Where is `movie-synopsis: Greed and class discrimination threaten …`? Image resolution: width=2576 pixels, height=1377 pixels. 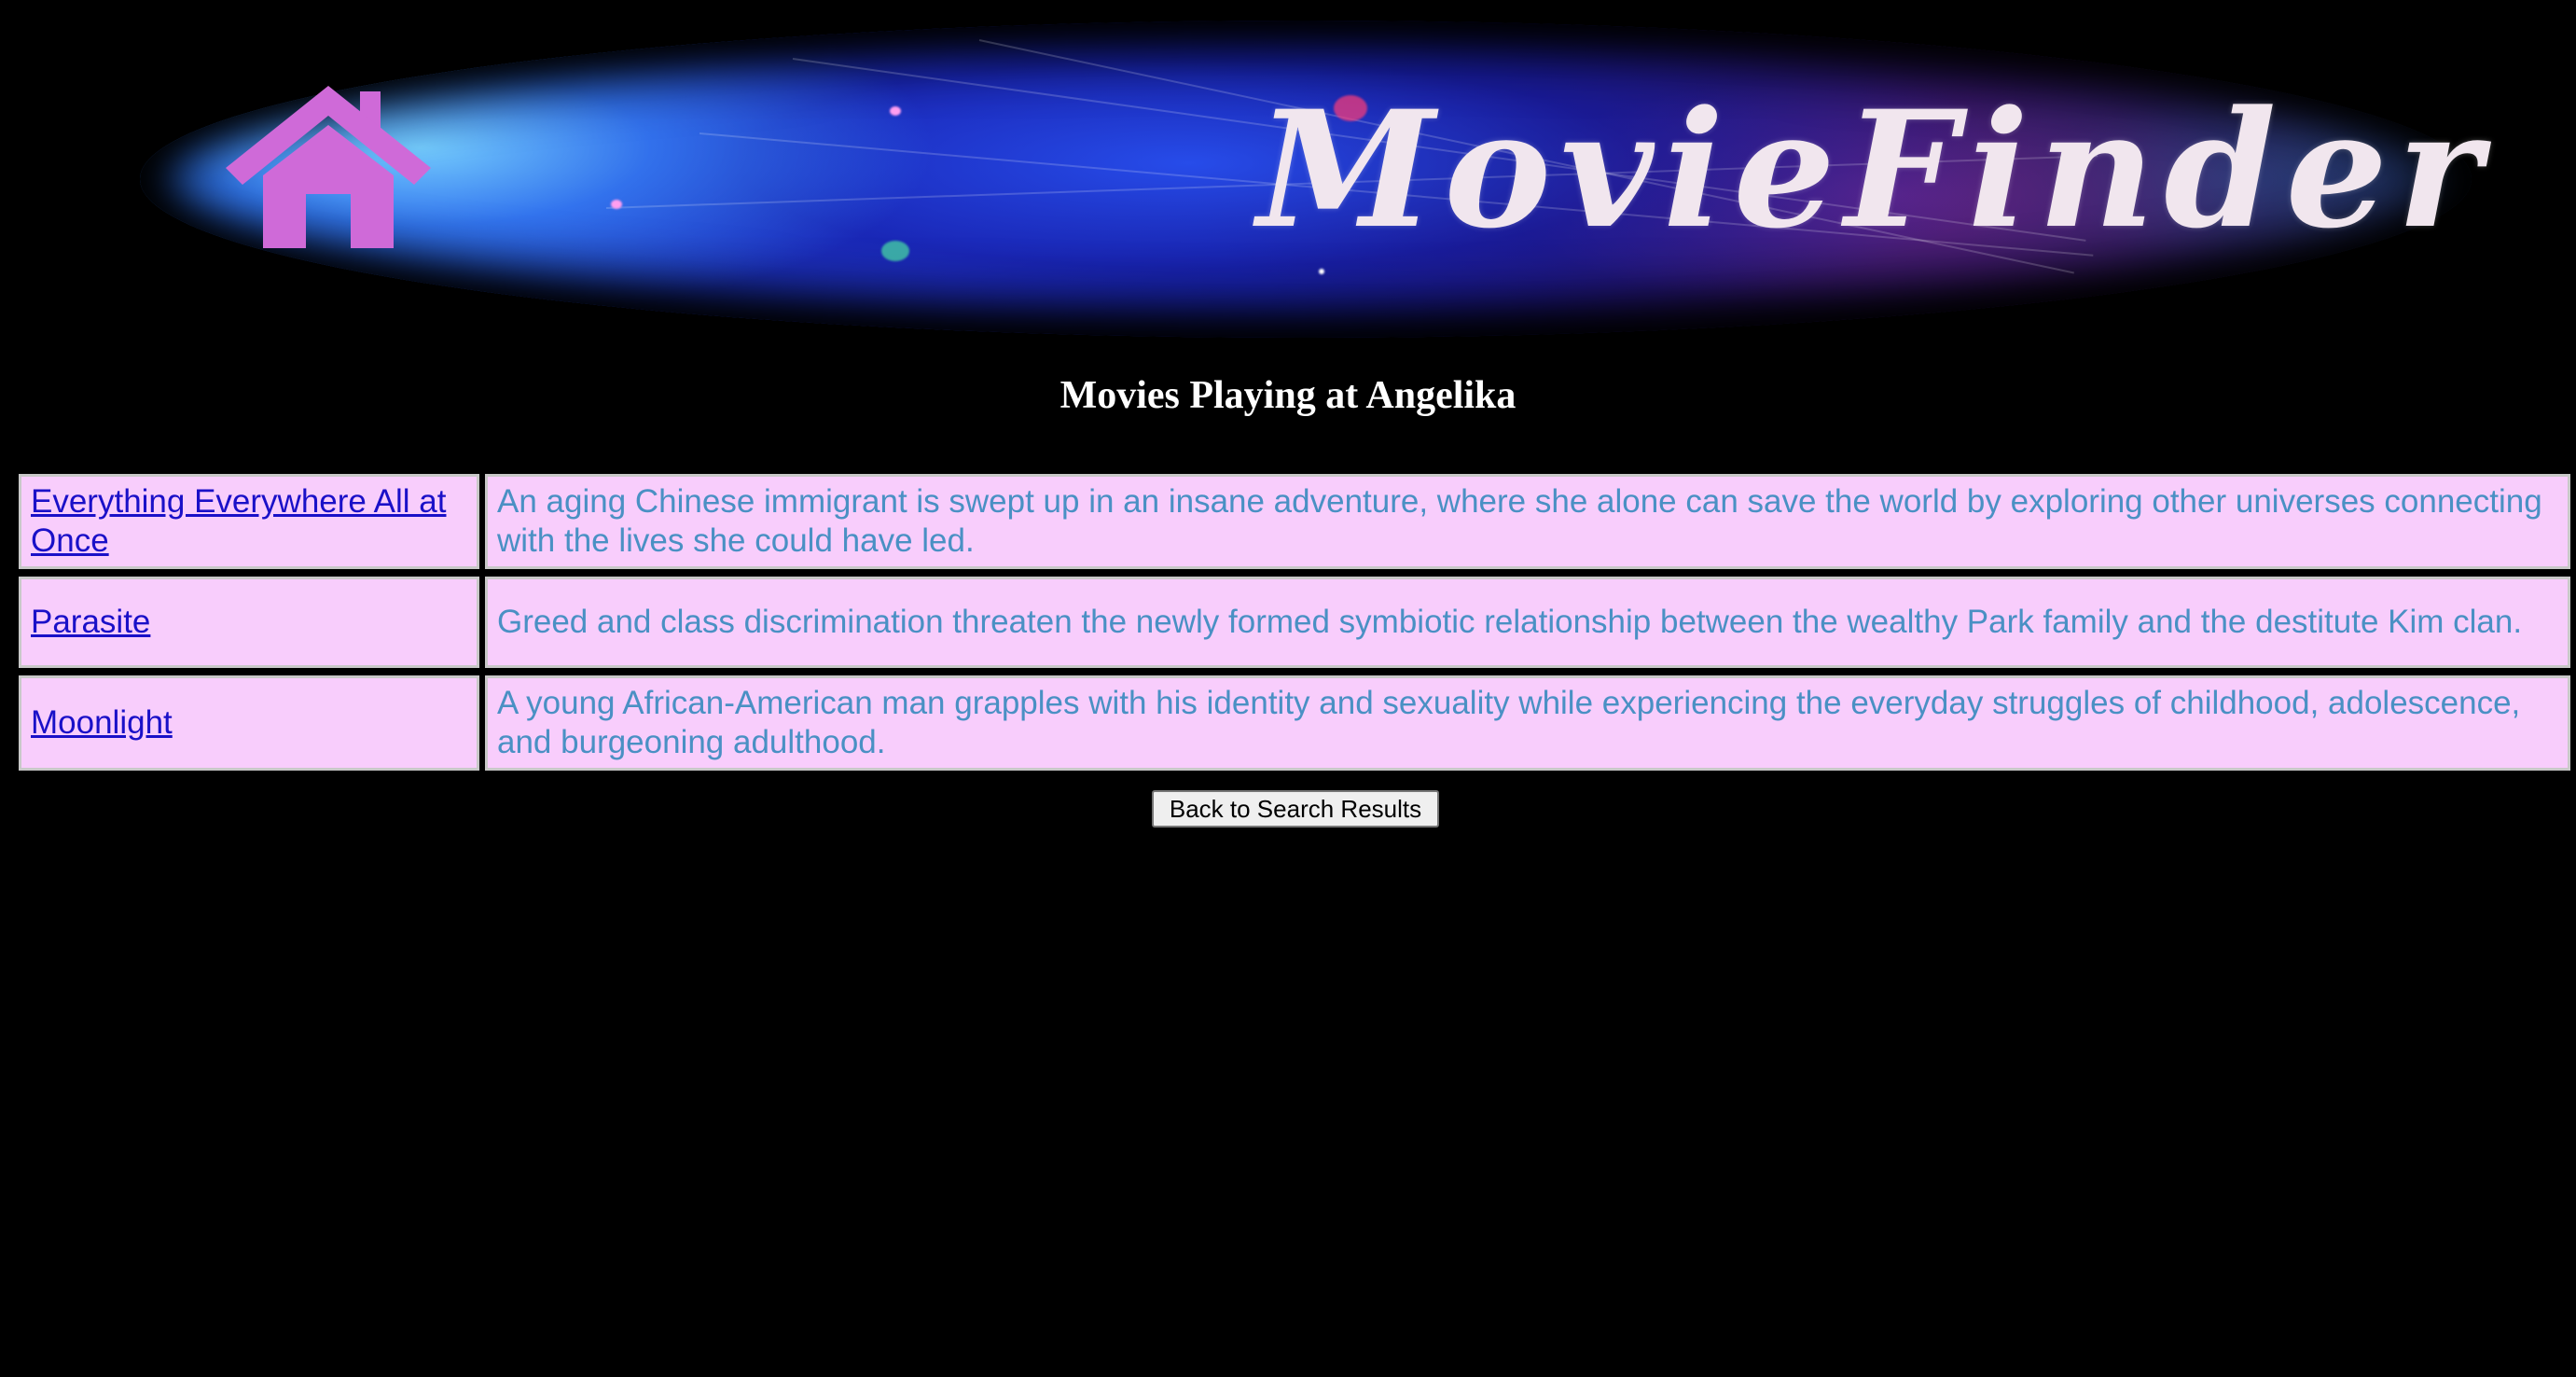
movie-synopsis: Greed and class discrimination threaten … is located at coordinates (1510, 622).